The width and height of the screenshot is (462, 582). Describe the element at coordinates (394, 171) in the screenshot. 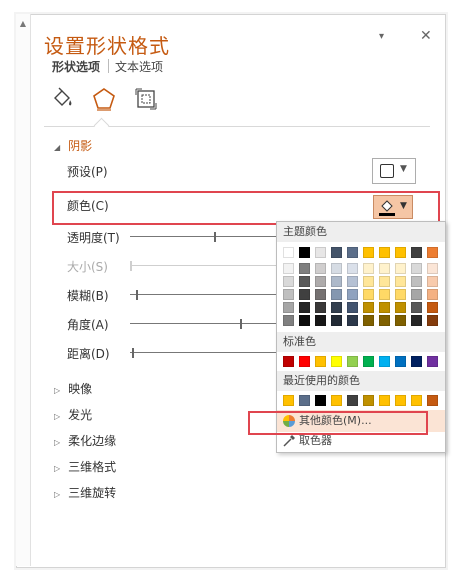

I see `preset-dropdown: ▼` at that location.